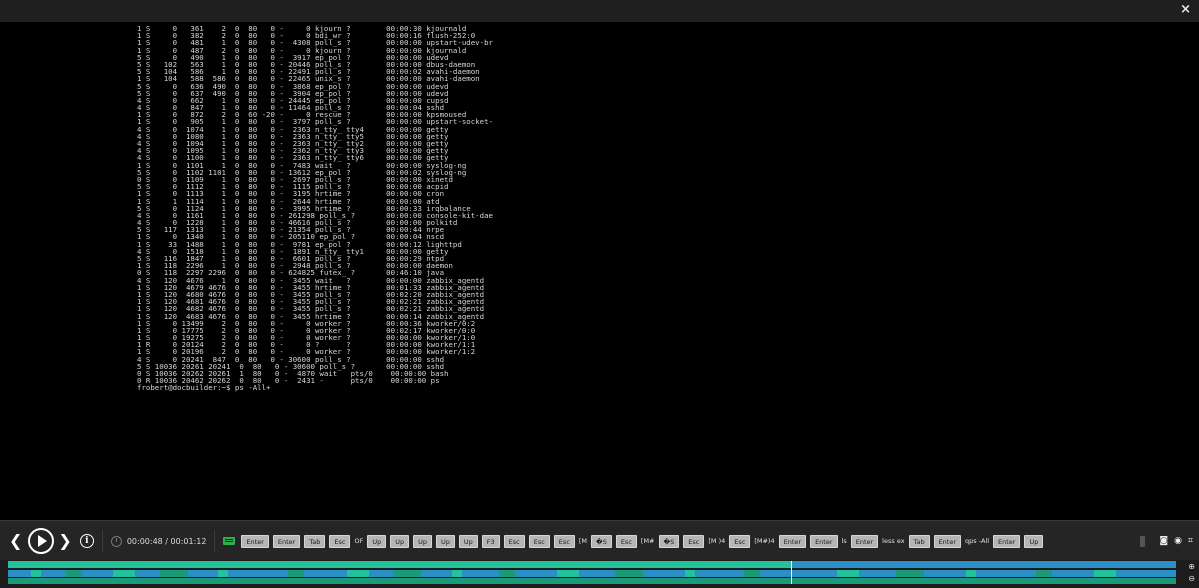 This screenshot has height=588, width=1199. Describe the element at coordinates (1190, 541) in the screenshot. I see `fullscreen-icon: ⌗` at that location.